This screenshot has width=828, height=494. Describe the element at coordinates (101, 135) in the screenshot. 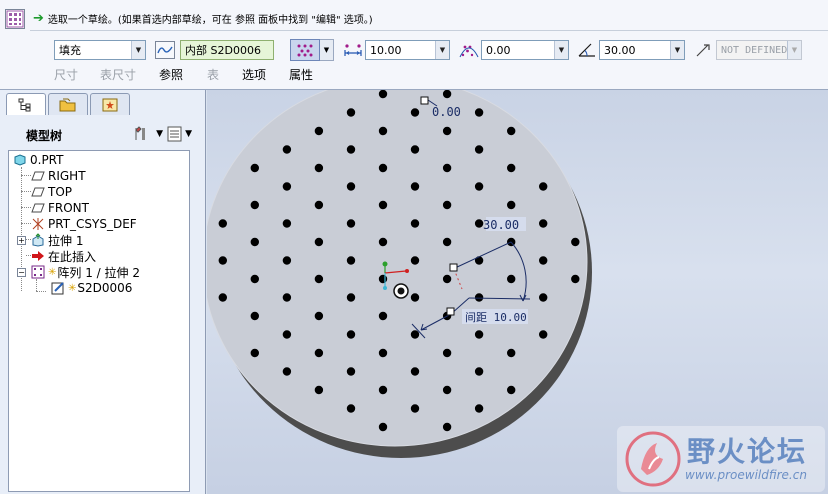

I see `model-tree-header: 模型树 ▼ ▼` at that location.